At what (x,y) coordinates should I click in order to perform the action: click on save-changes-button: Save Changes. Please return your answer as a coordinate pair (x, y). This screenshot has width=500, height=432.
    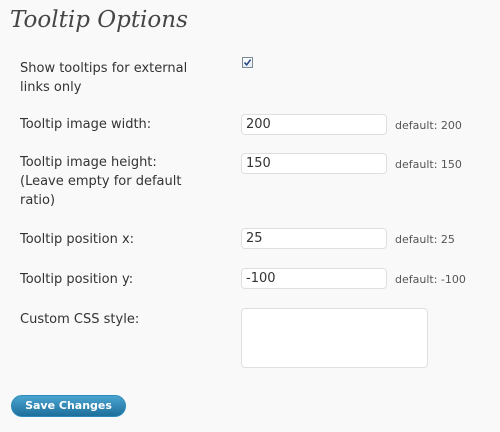
    Looking at the image, I should click on (68, 406).